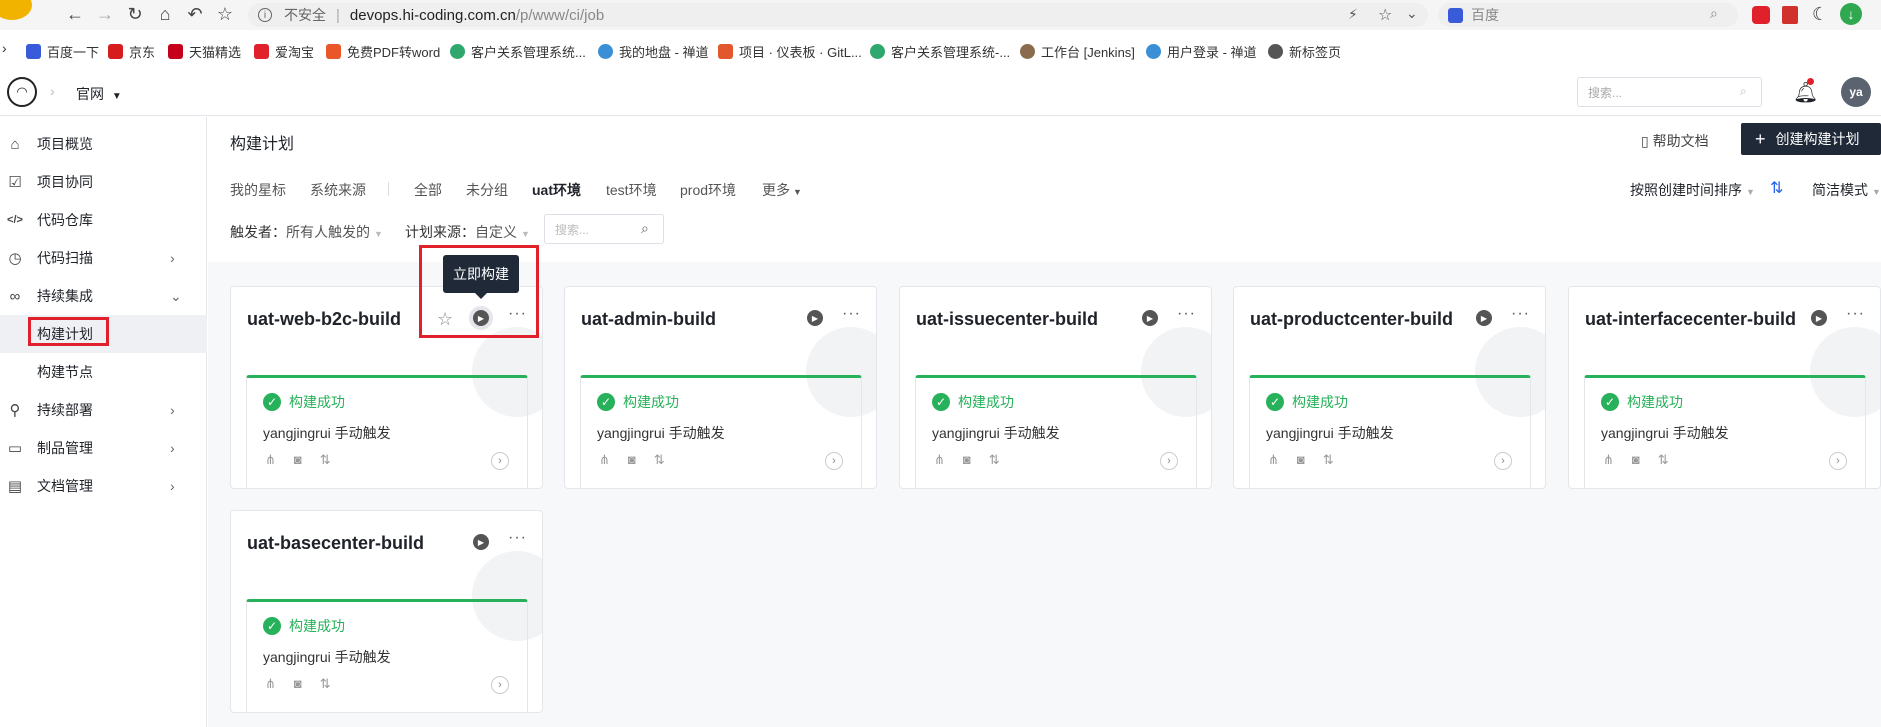  What do you see at coordinates (1351, 319) in the screenshot?
I see `build-plan-name: uat-productcenter-build` at bounding box center [1351, 319].